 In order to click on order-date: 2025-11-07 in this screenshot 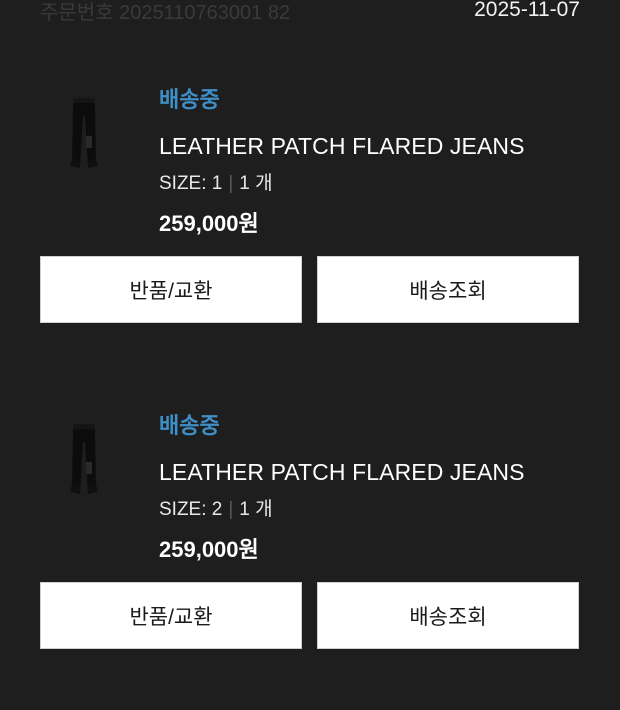, I will do `click(527, 10)`.